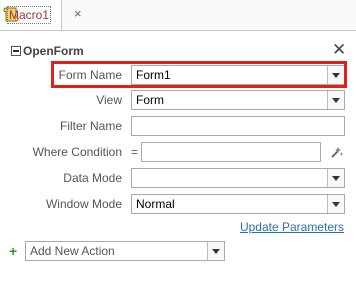  Describe the element at coordinates (238, 178) in the screenshot. I see `data-mode-dropdown` at that location.